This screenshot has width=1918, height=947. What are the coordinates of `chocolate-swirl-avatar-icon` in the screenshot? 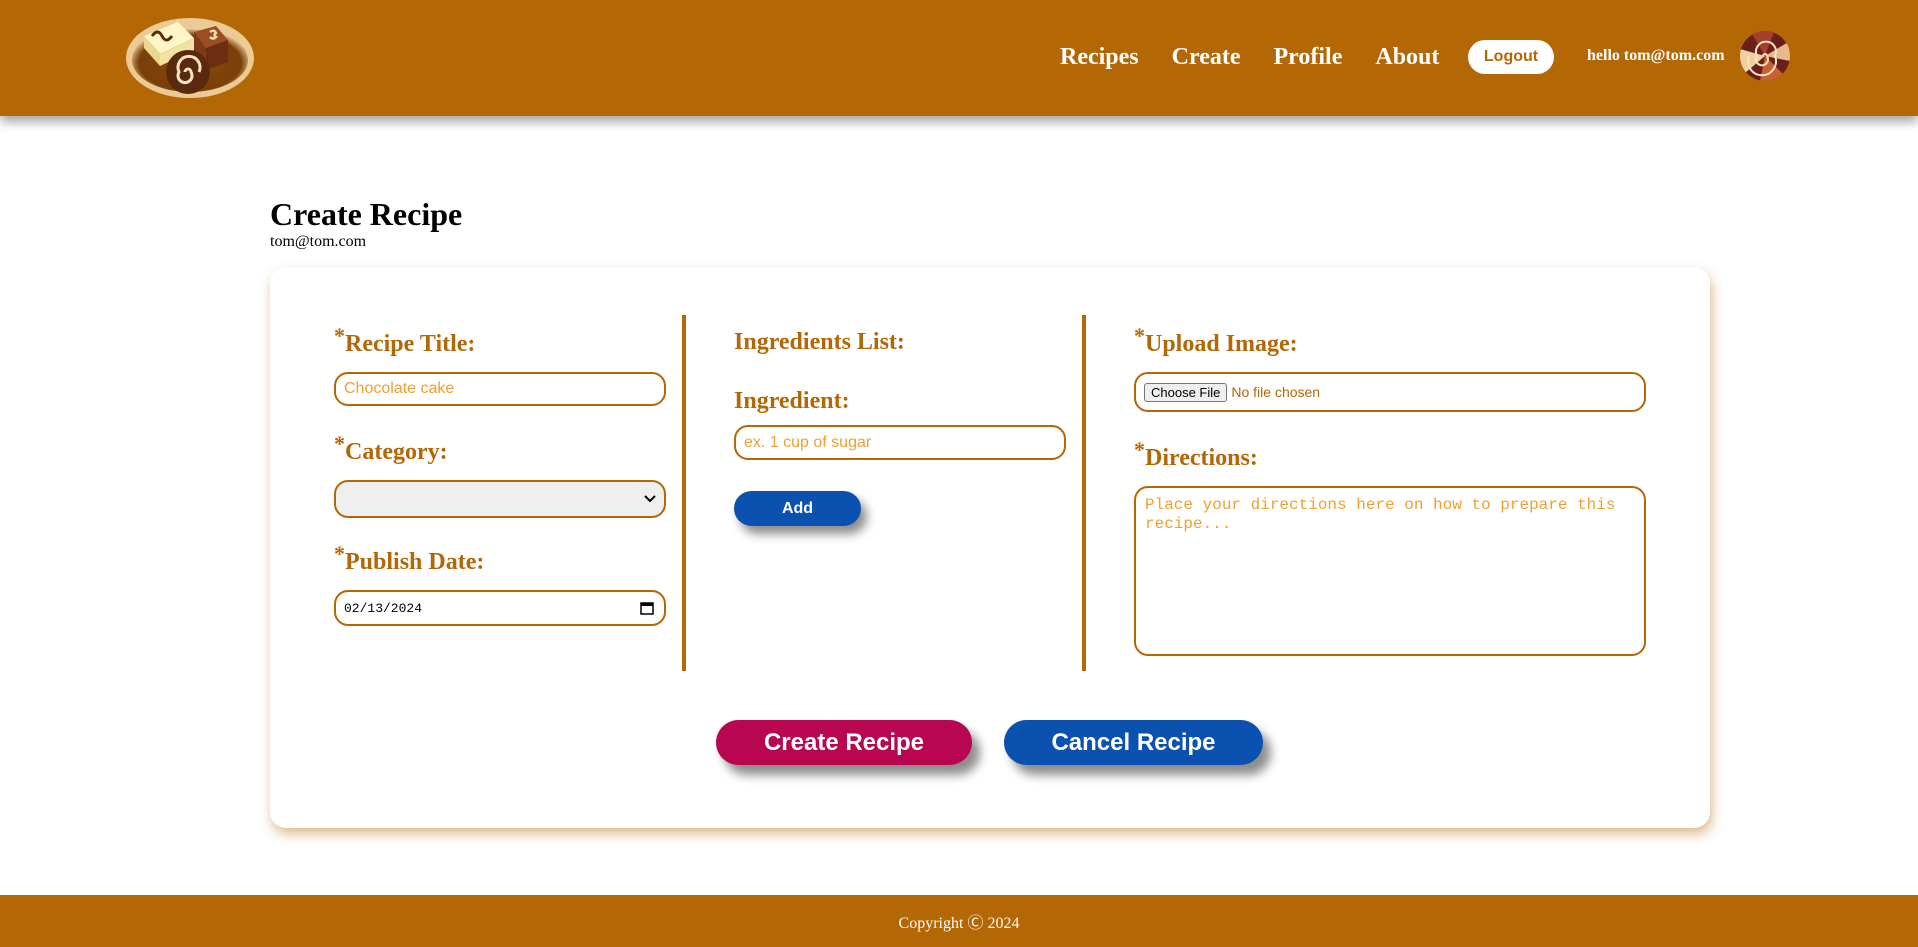 It's located at (1765, 56).